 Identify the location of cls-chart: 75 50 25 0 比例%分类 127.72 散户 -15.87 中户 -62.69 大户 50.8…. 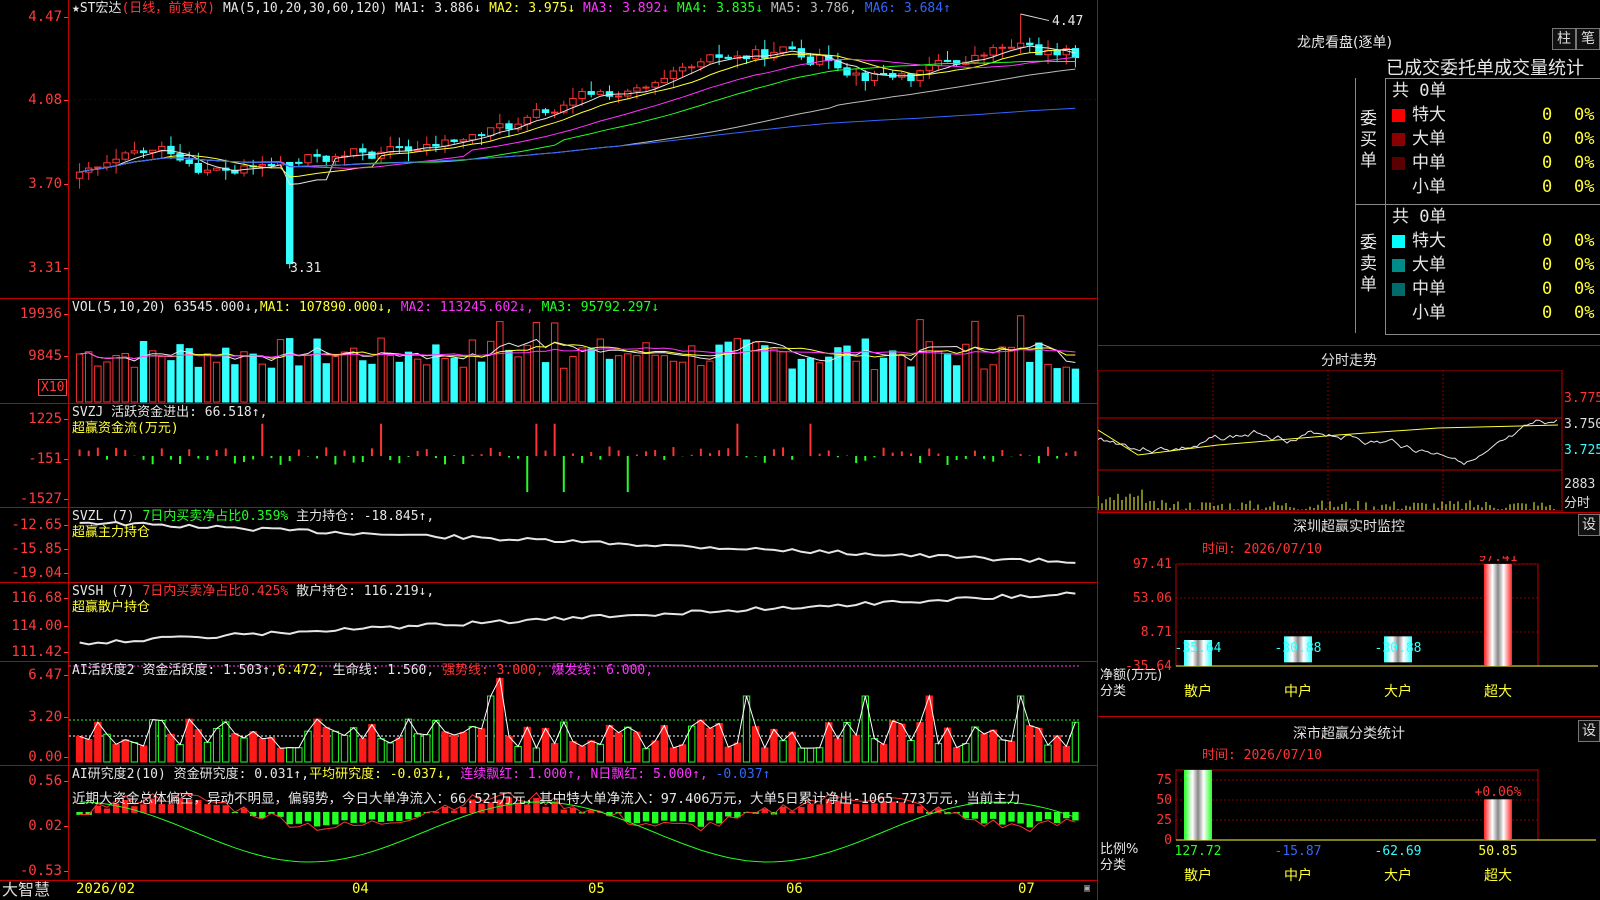
(1349, 831).